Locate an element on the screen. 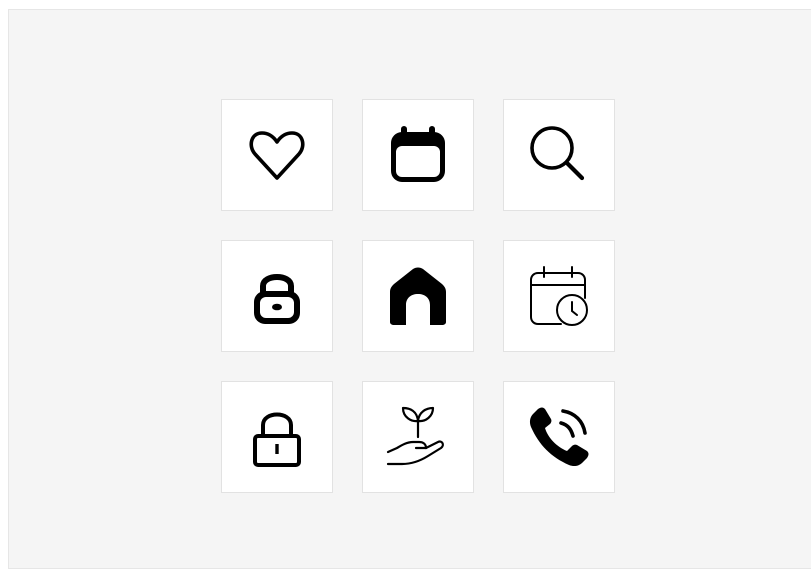 Image resolution: width=811 pixels, height=569 pixels. heart-icon is located at coordinates (277, 155).